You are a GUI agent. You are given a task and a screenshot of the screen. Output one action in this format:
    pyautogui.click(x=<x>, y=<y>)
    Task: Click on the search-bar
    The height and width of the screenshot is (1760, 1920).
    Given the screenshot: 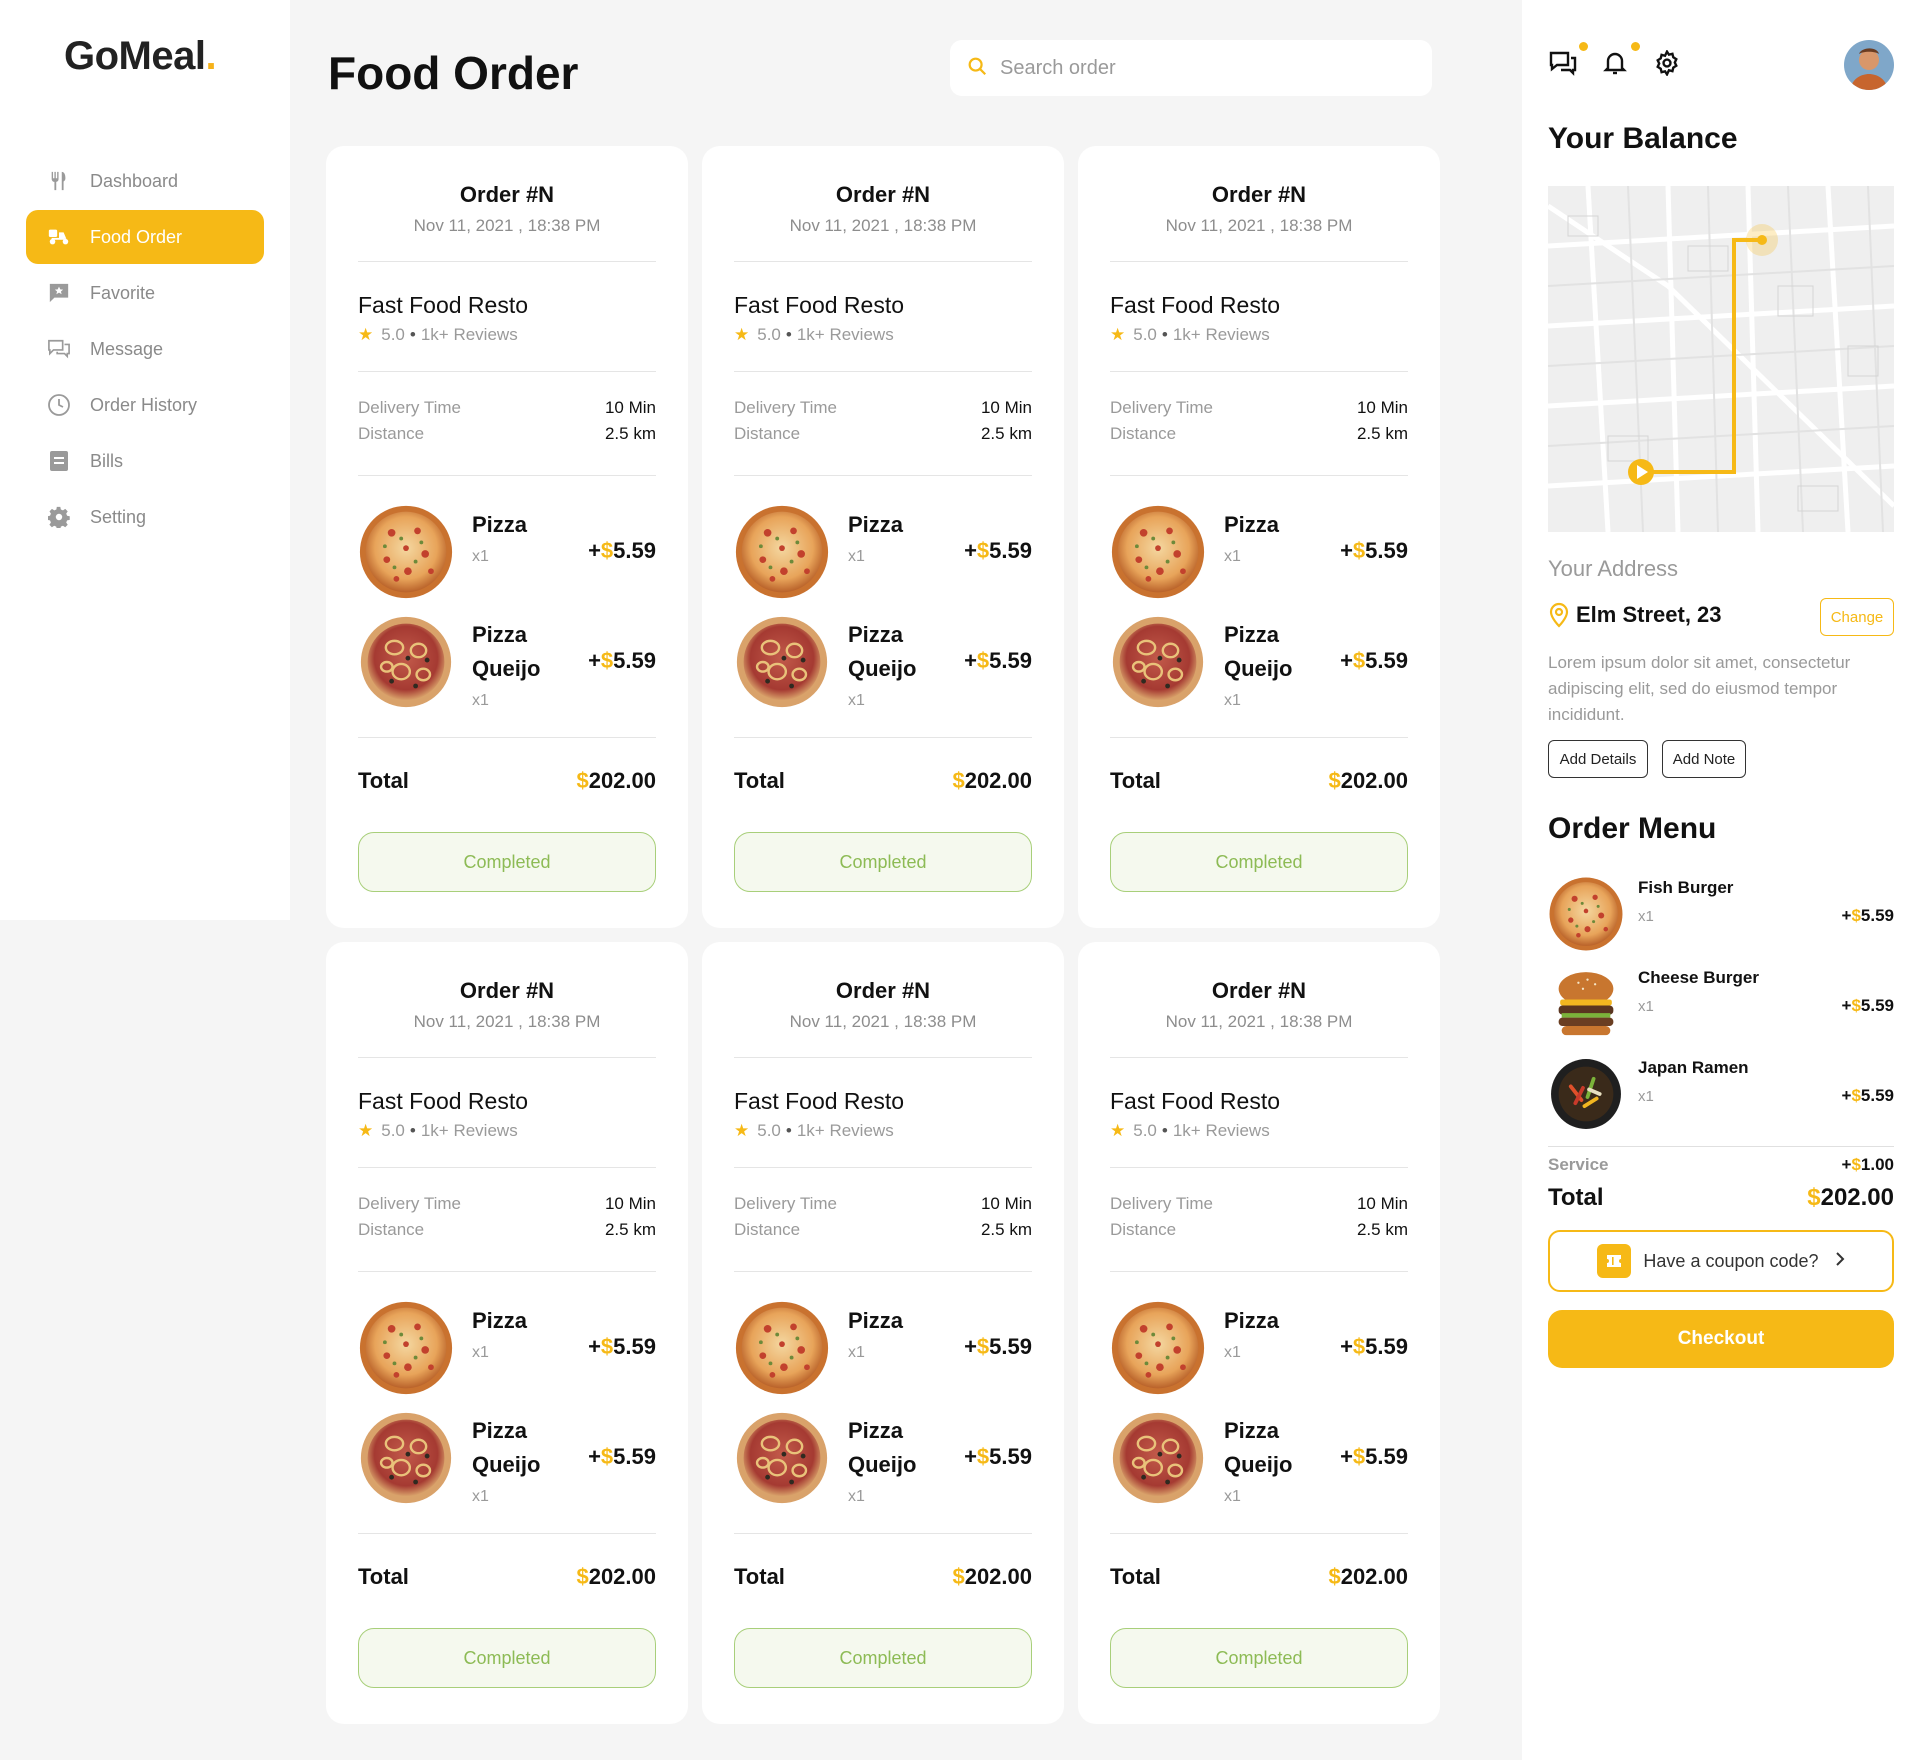 What is the action you would take?
    pyautogui.click(x=1191, y=68)
    